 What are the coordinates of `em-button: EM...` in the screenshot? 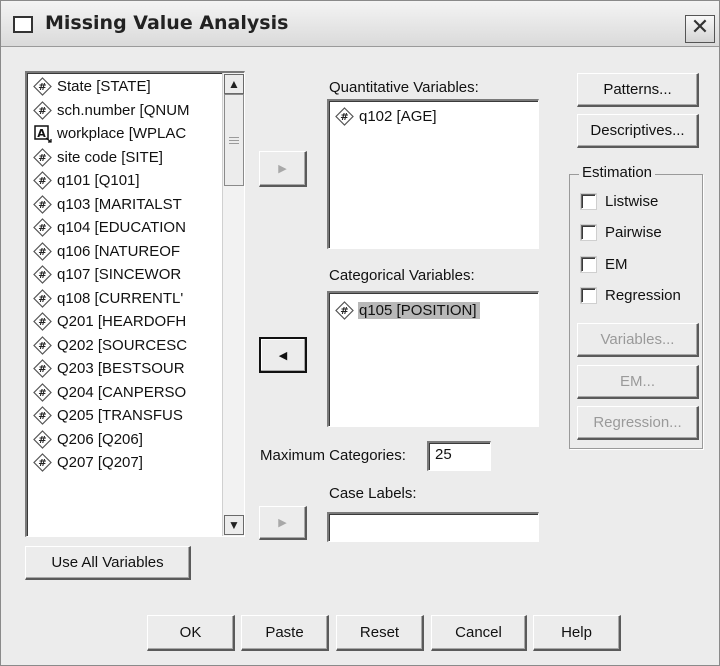 It's located at (638, 382).